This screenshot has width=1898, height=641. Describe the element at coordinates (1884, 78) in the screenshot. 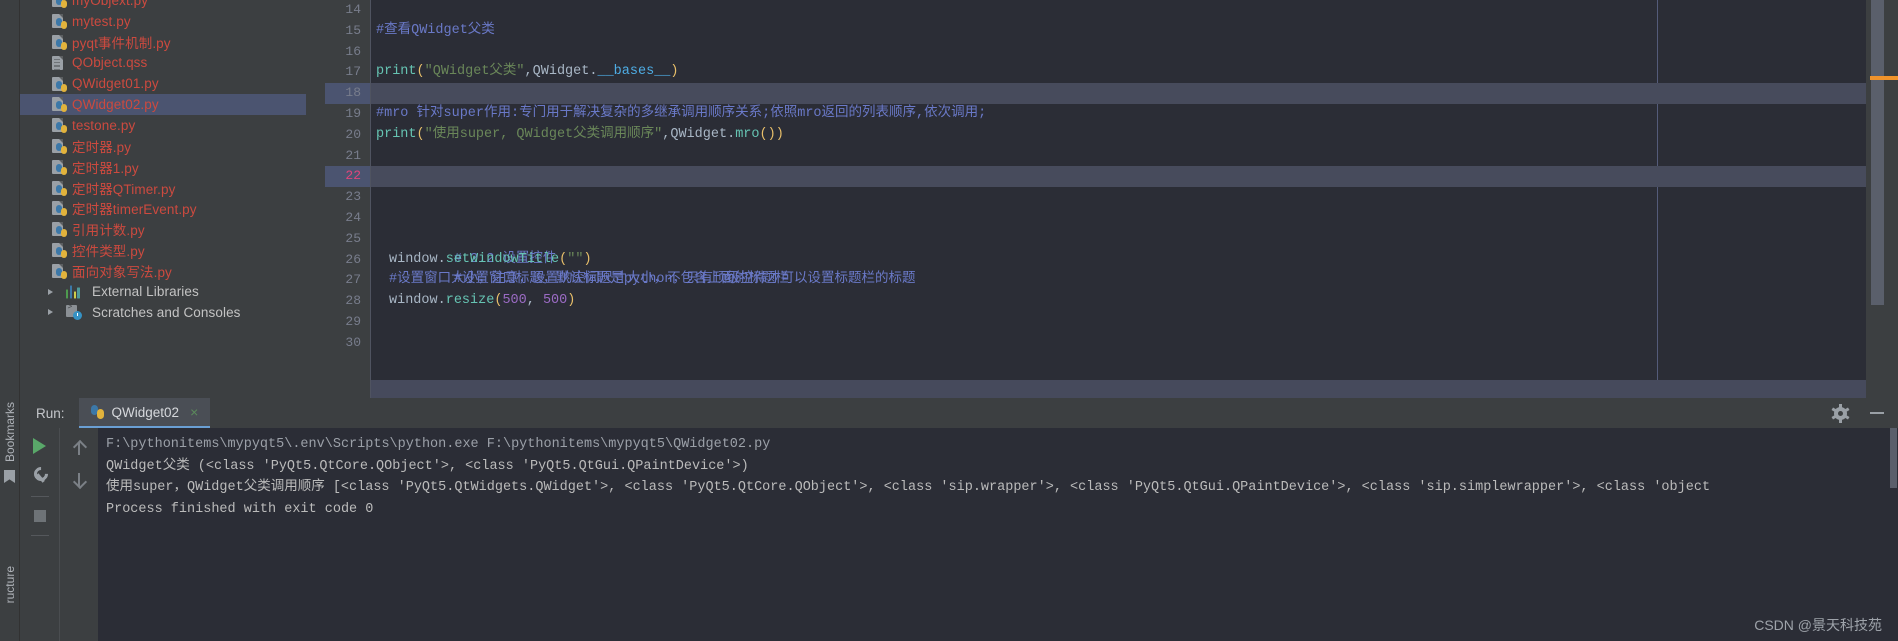

I see `editor-scroll-marker` at that location.